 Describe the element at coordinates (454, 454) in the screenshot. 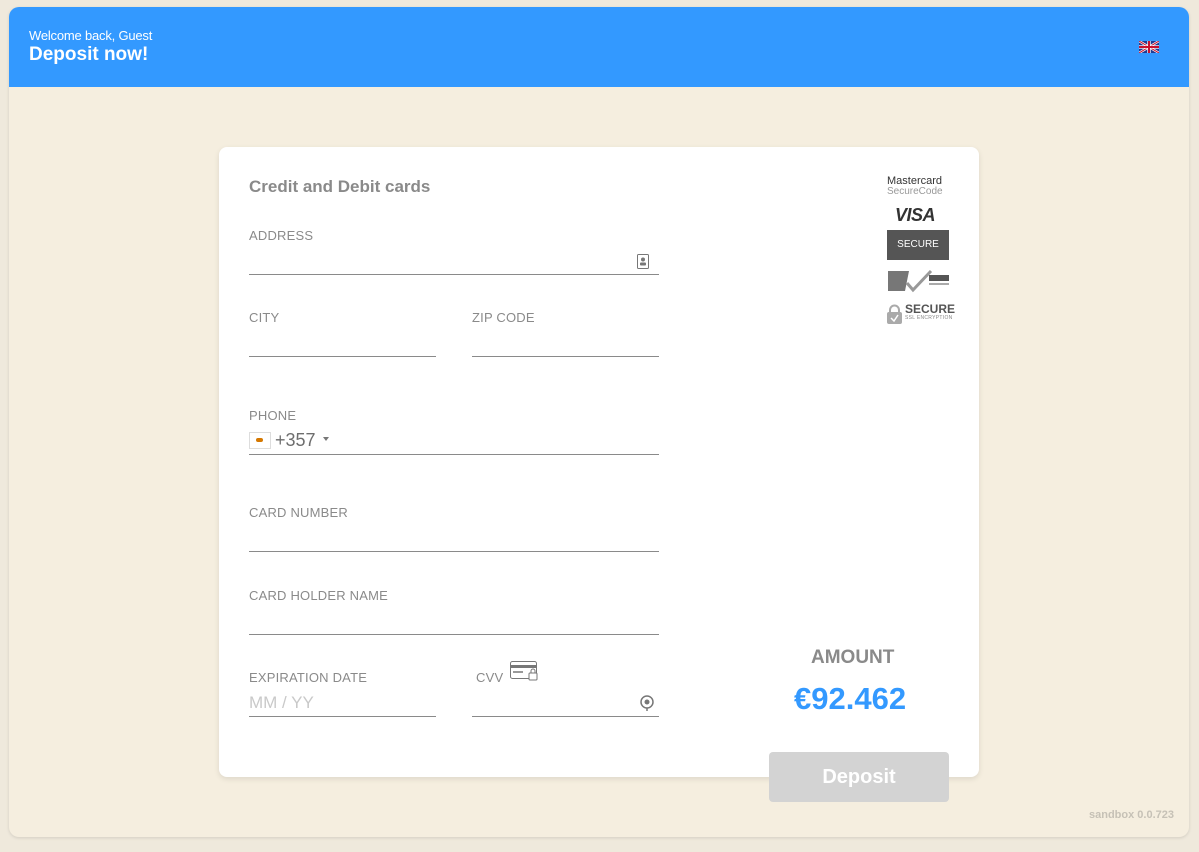

I see `phone-input` at that location.